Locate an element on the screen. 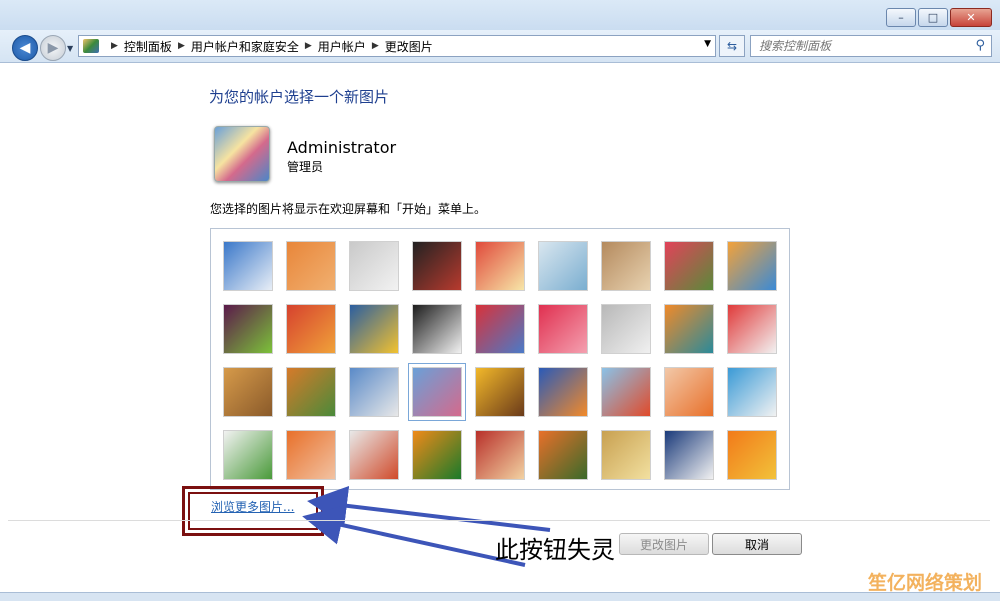 The height and width of the screenshot is (601, 1000). picture-origami-crane is located at coordinates (752, 329).